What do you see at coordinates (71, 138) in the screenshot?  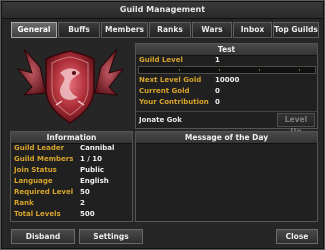 I see `information-header: Information` at bounding box center [71, 138].